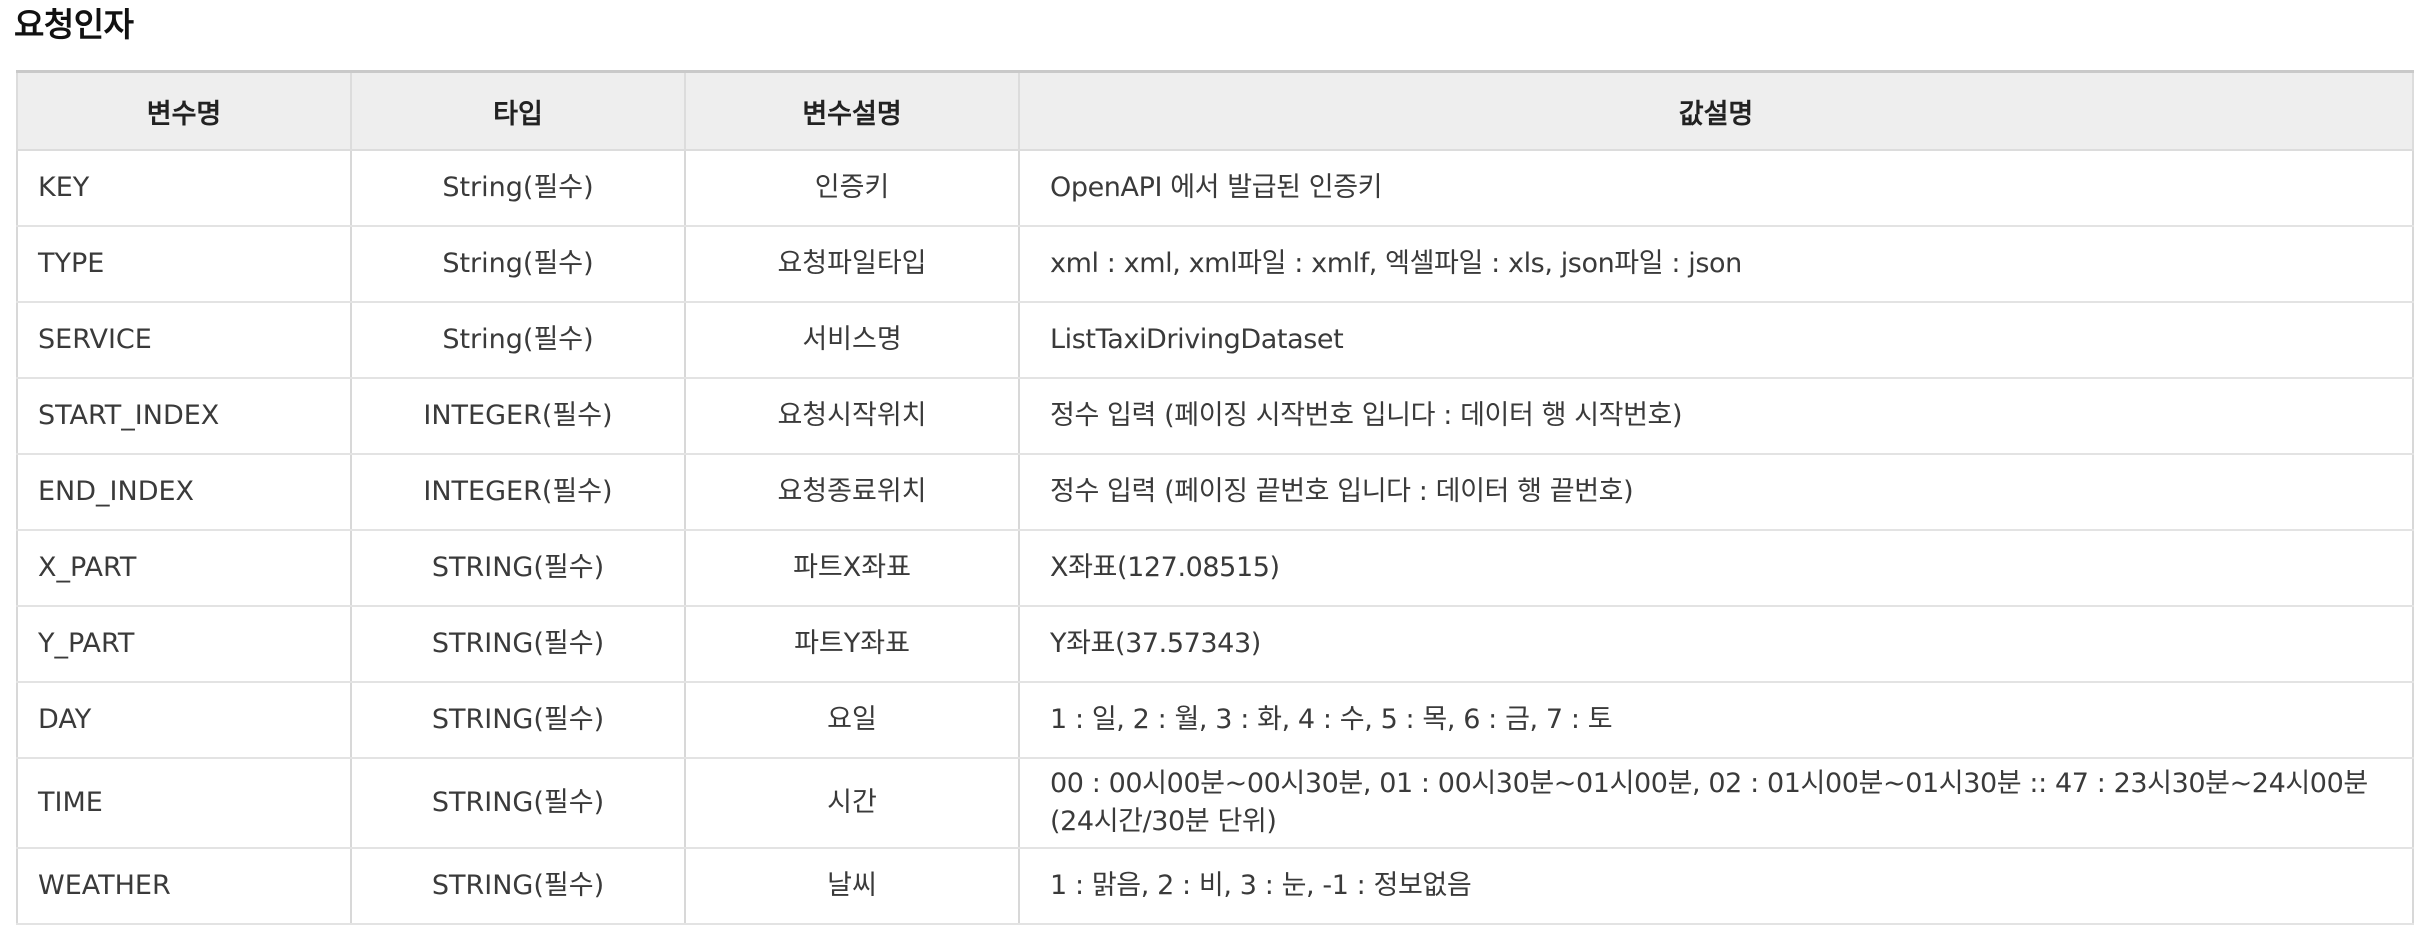 The width and height of the screenshot is (2420, 930). I want to click on header-type: 타입, so click(518, 110).